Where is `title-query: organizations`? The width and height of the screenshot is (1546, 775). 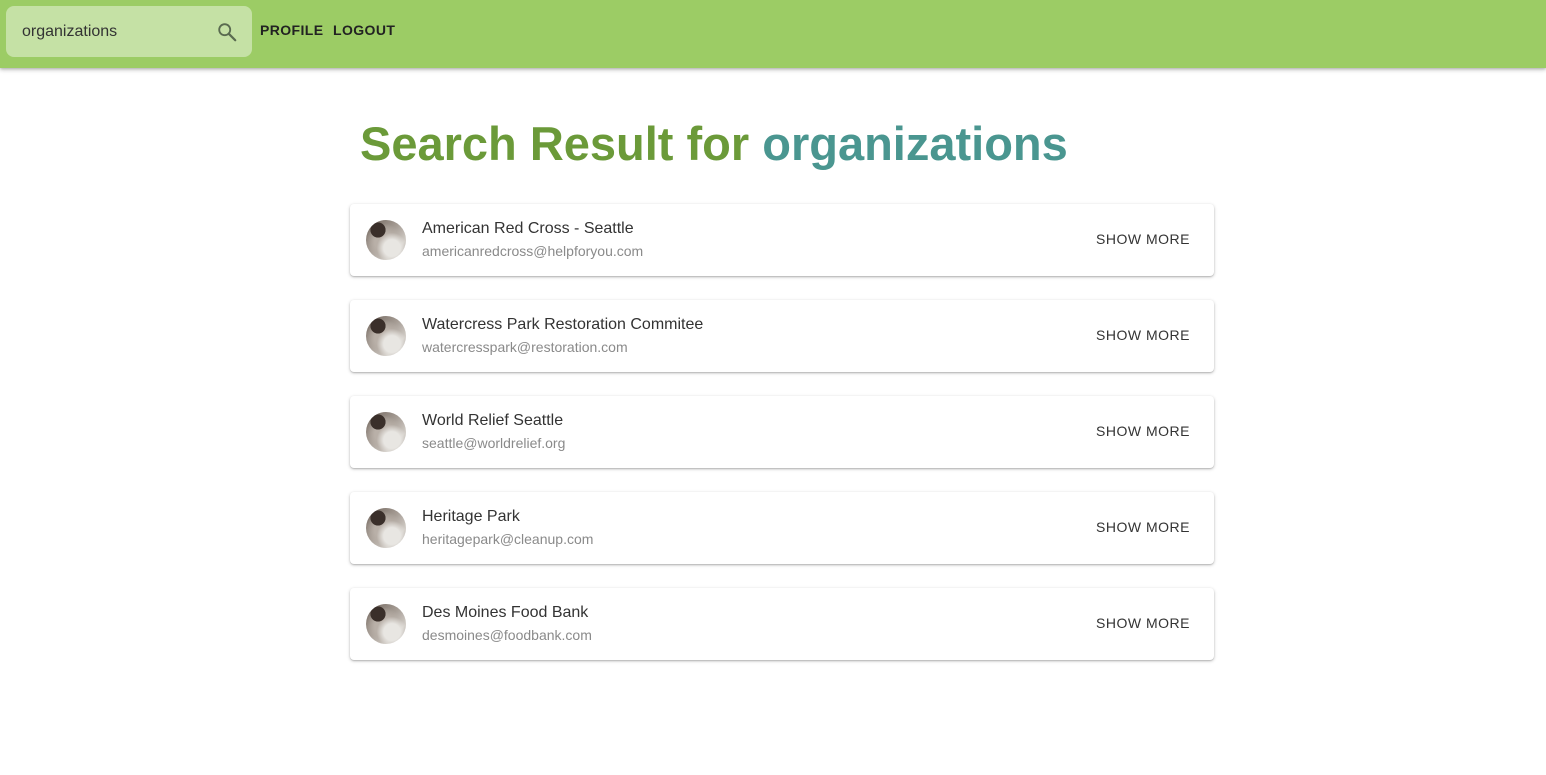
title-query: organizations is located at coordinates (915, 143).